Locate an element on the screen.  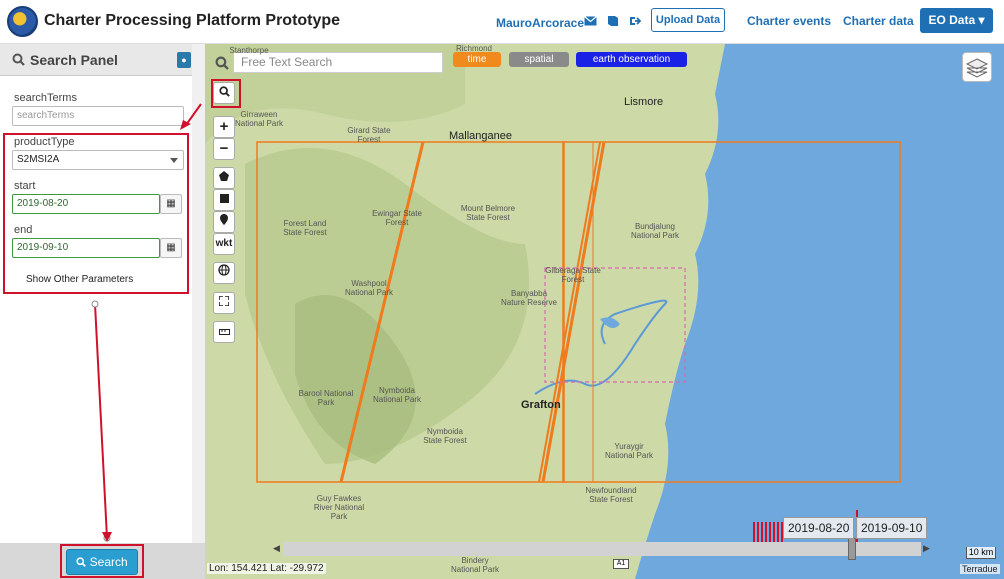
globe-button is located at coordinates (224, 273).